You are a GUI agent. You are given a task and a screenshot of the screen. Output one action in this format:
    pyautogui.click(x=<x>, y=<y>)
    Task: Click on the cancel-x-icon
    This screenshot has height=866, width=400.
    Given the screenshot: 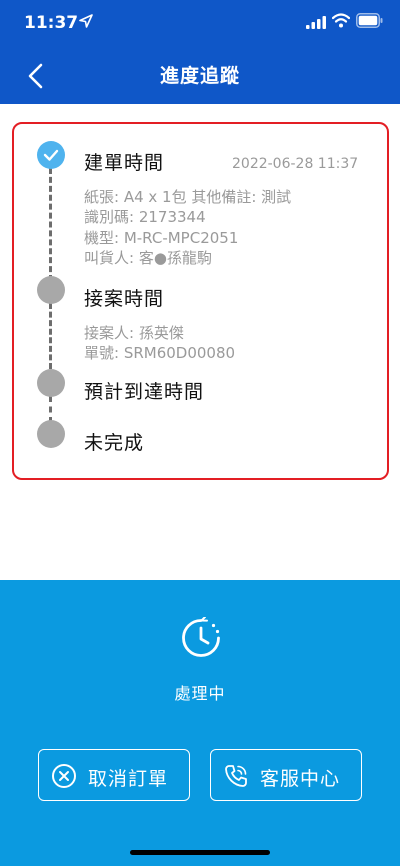 What is the action you would take?
    pyautogui.click(x=64, y=776)
    